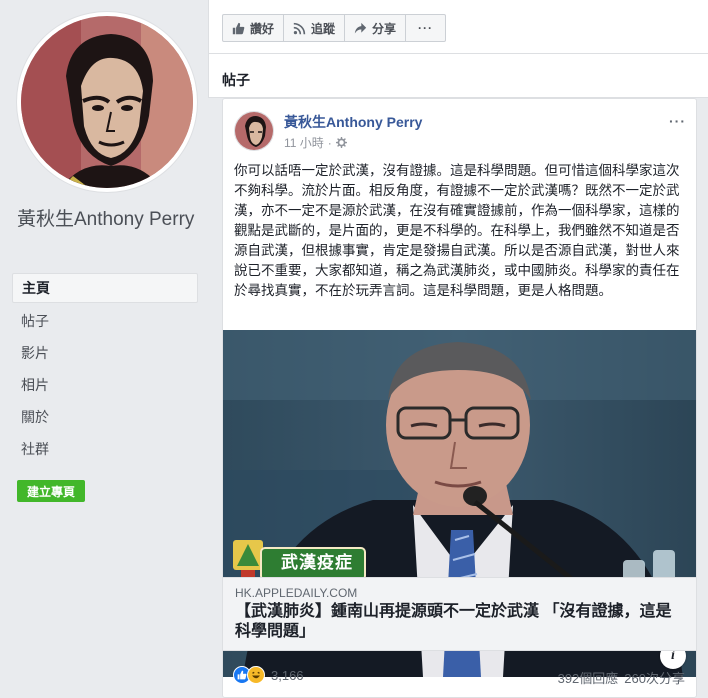 The height and width of the screenshot is (698, 708). What do you see at coordinates (236, 80) in the screenshot?
I see `section-title: 帖子` at bounding box center [236, 80].